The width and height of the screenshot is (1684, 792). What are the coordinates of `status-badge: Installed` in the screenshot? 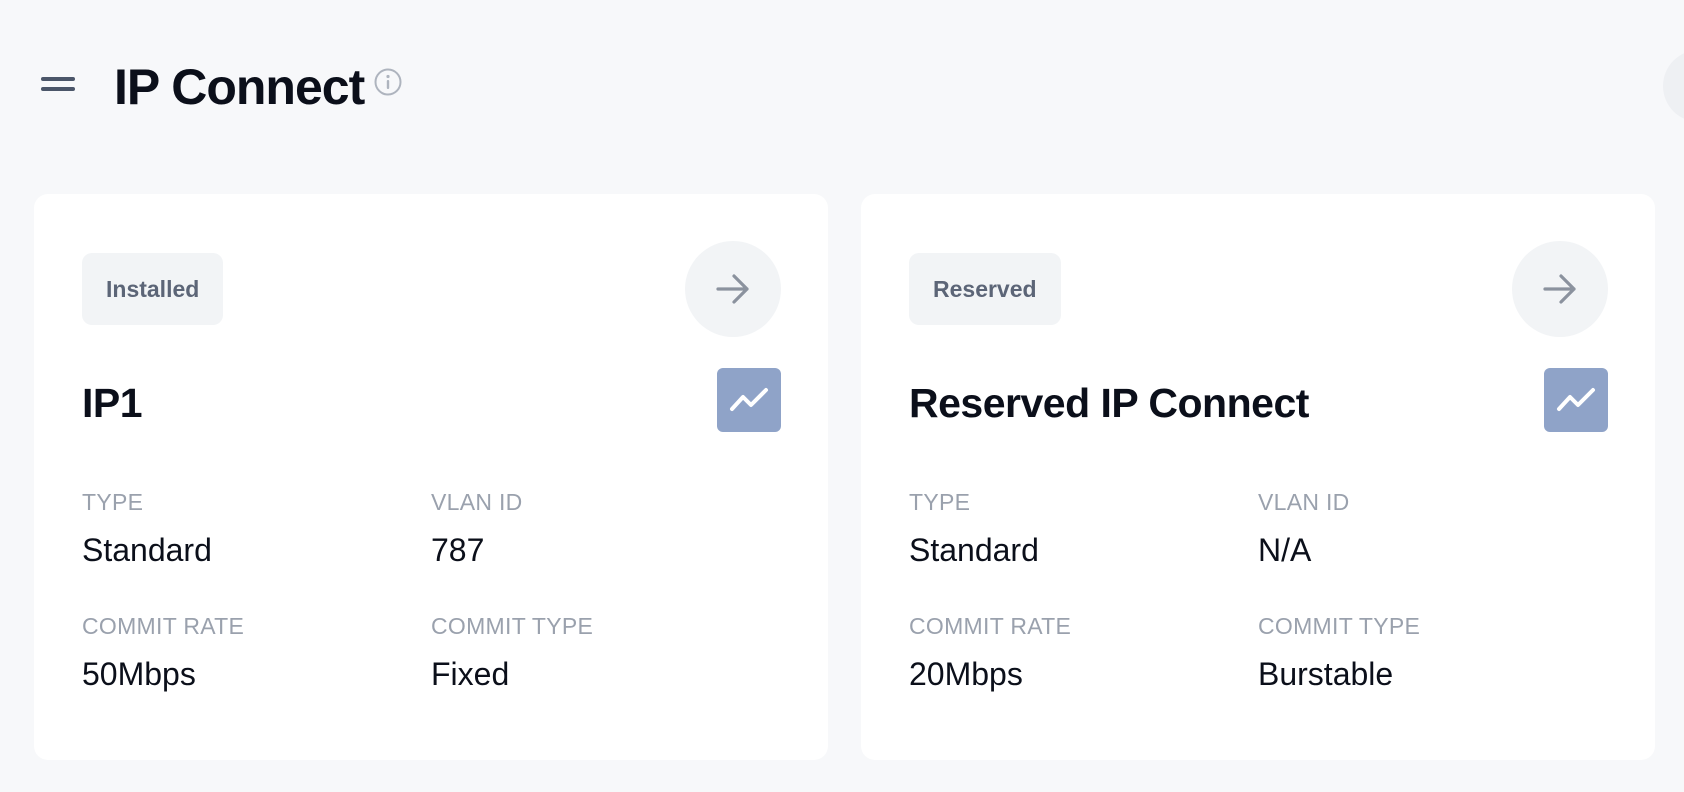 It's located at (153, 289).